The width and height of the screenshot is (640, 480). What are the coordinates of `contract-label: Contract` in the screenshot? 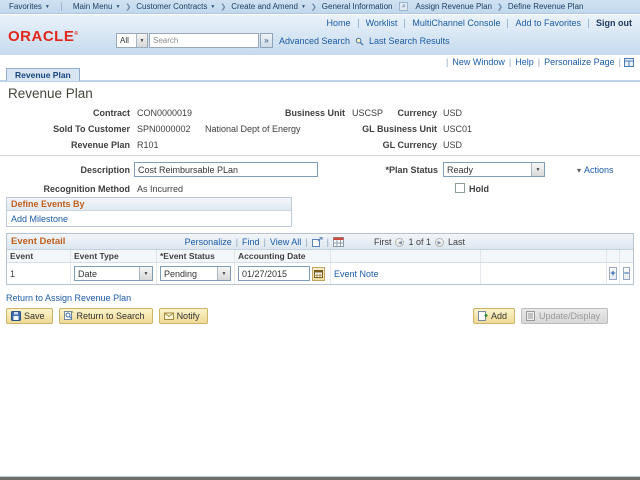 It's located at (111, 113).